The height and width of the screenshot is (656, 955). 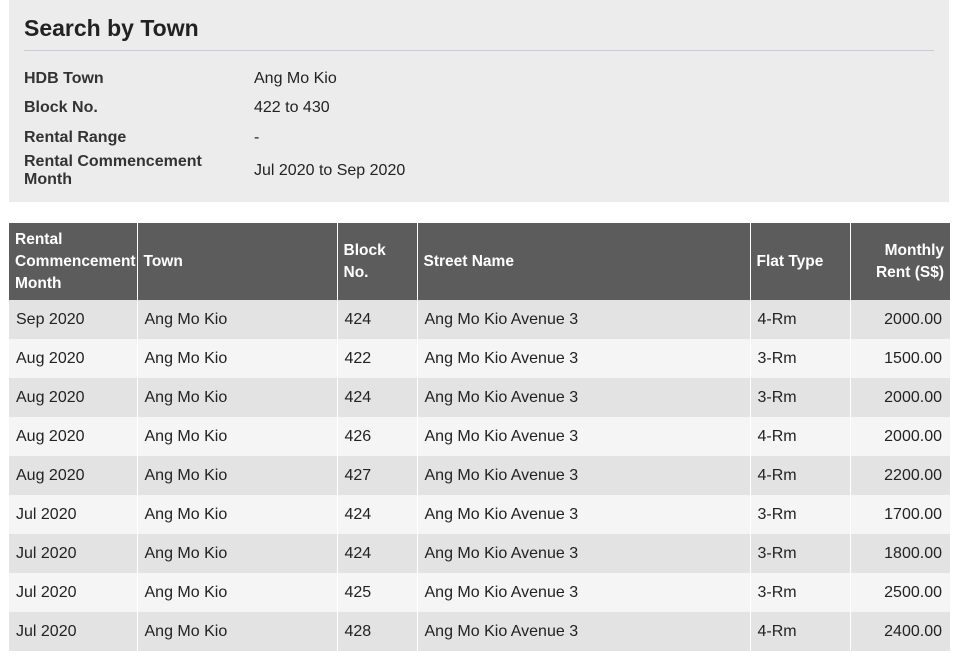 I want to click on column-header-flat-type: Flat Type, so click(x=799, y=261).